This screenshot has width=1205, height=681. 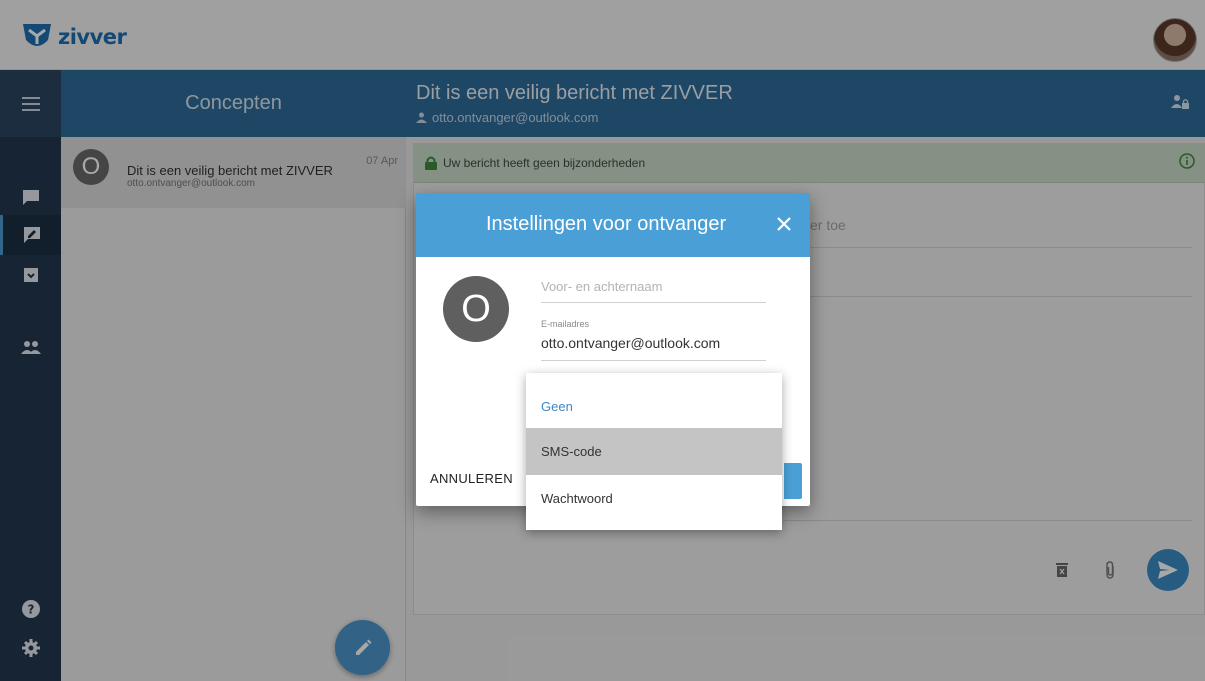 I want to click on dialog-header: Instellingen voor ontvanger, so click(x=613, y=225).